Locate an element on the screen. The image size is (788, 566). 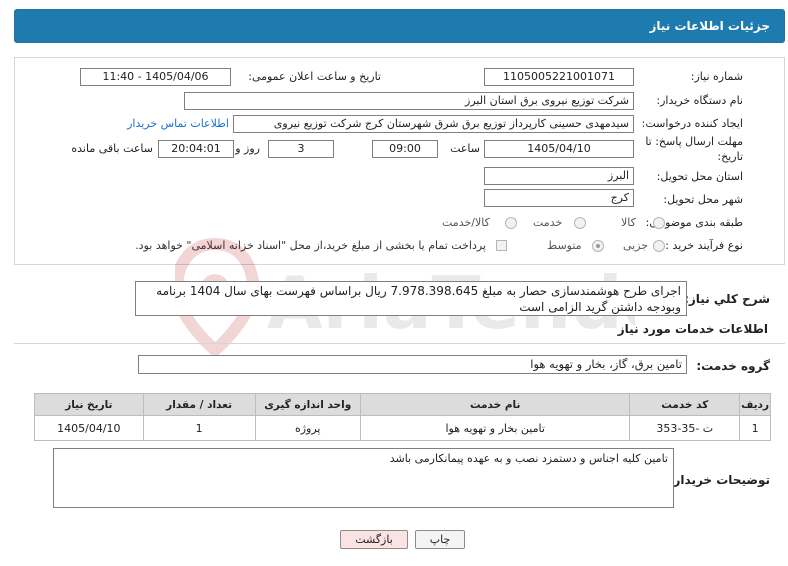
page-title: جزئیات اطلاعات نیاز is located at coordinates (709, 26).